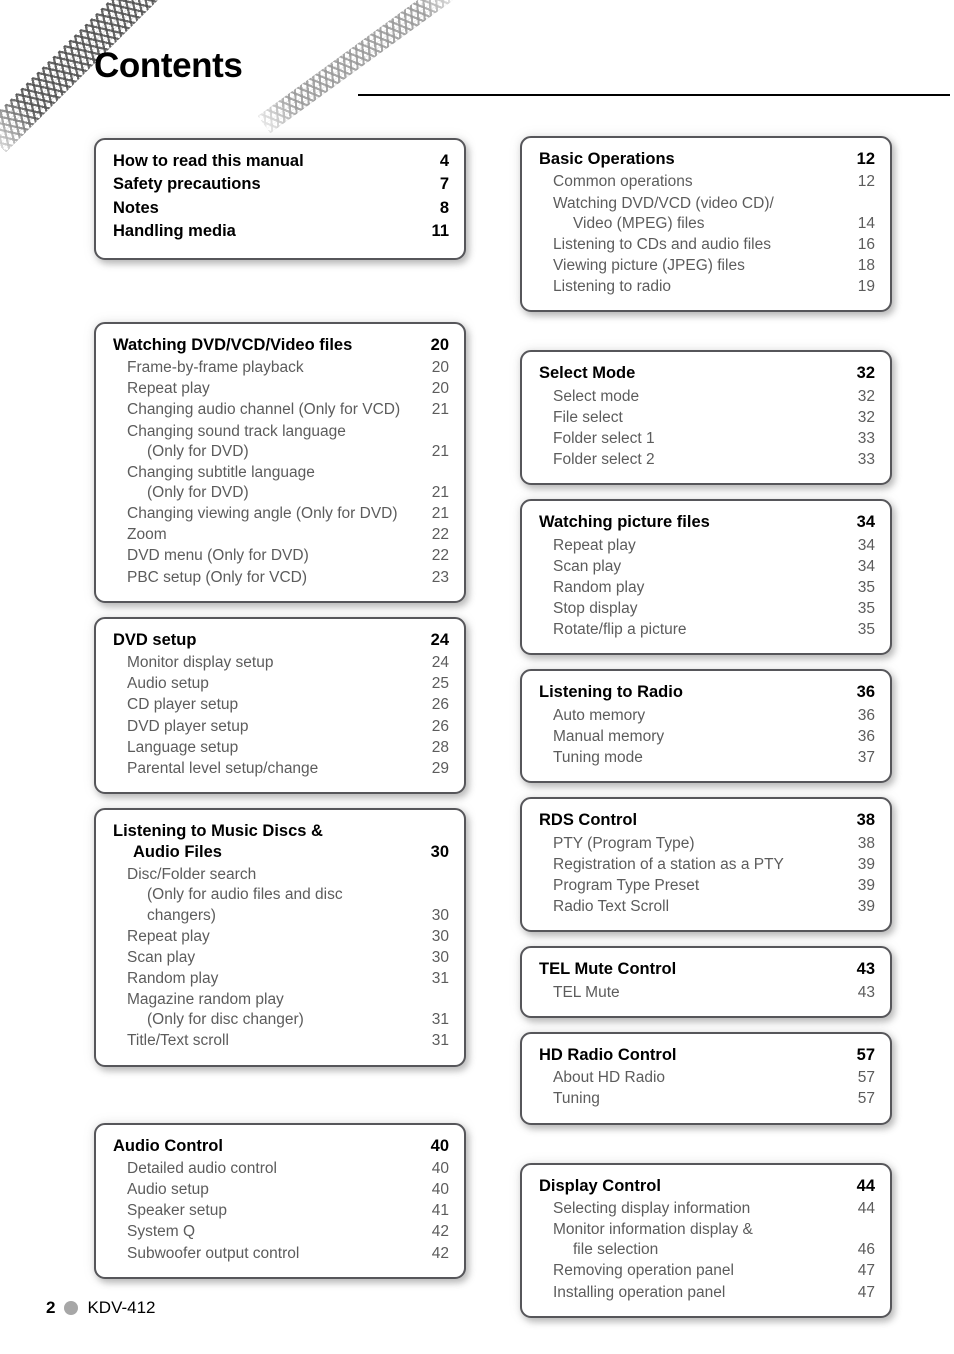  What do you see at coordinates (281, 1169) in the screenshot?
I see `toc-entry-item: Detailed audio control 40` at bounding box center [281, 1169].